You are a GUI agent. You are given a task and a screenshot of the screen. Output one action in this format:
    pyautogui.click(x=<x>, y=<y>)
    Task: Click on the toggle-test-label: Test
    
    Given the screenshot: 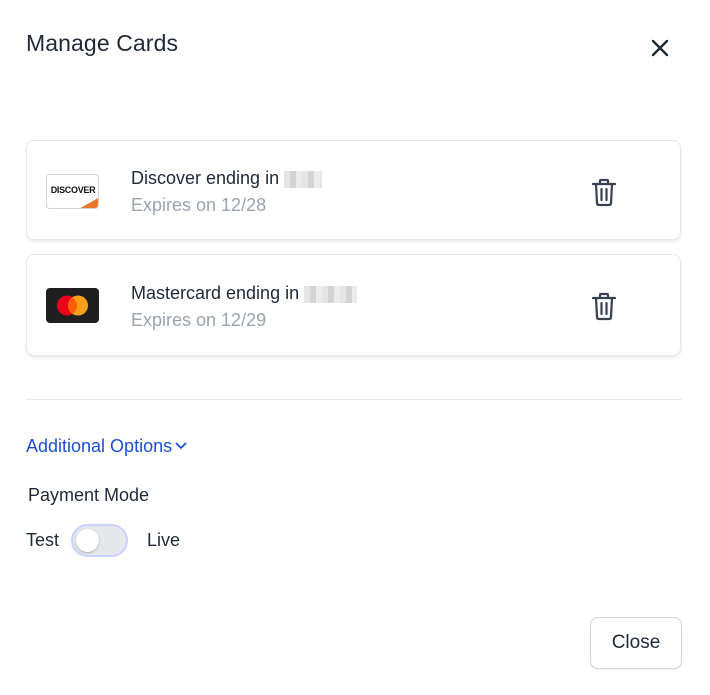 What is the action you would take?
    pyautogui.click(x=43, y=540)
    